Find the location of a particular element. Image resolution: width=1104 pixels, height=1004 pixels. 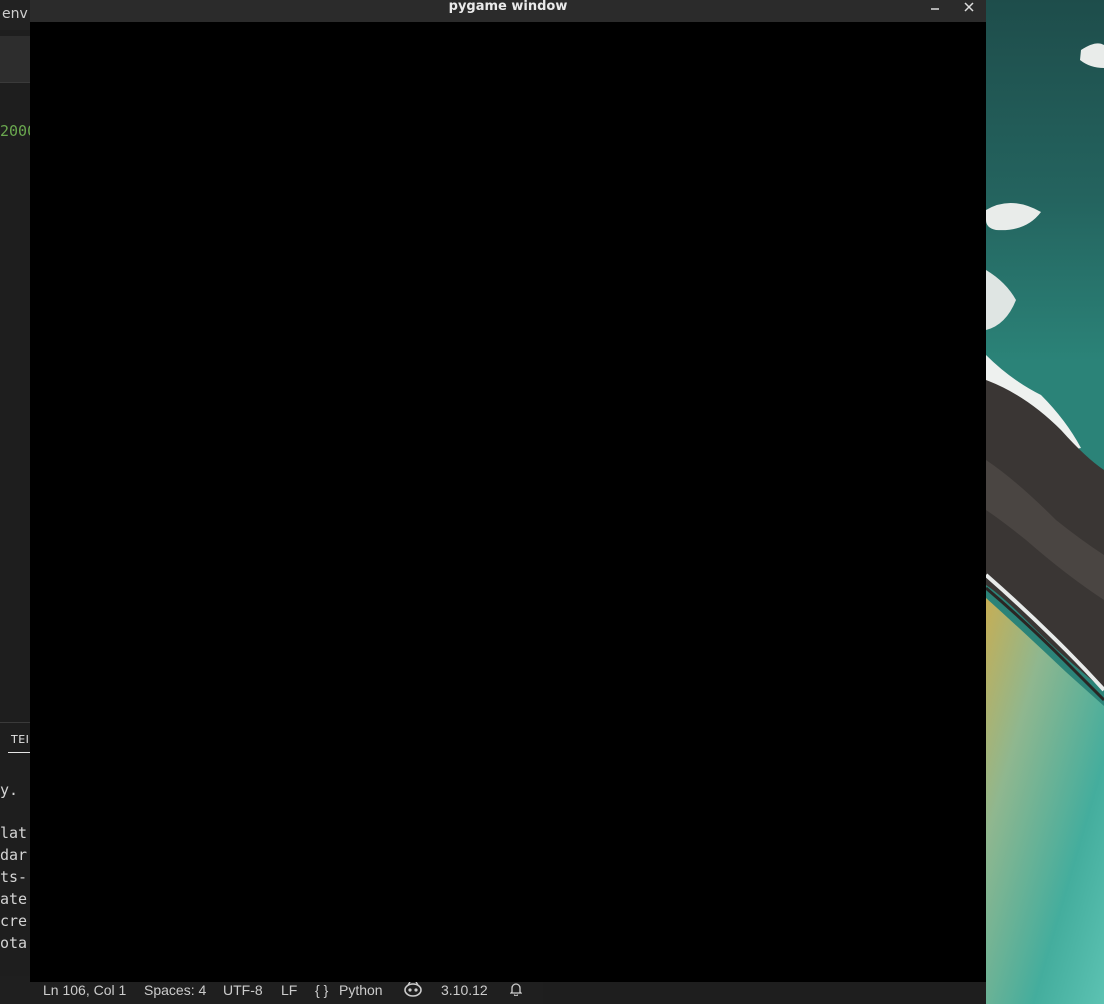

status-indentation: Spaces: 4 is located at coordinates (175, 990).